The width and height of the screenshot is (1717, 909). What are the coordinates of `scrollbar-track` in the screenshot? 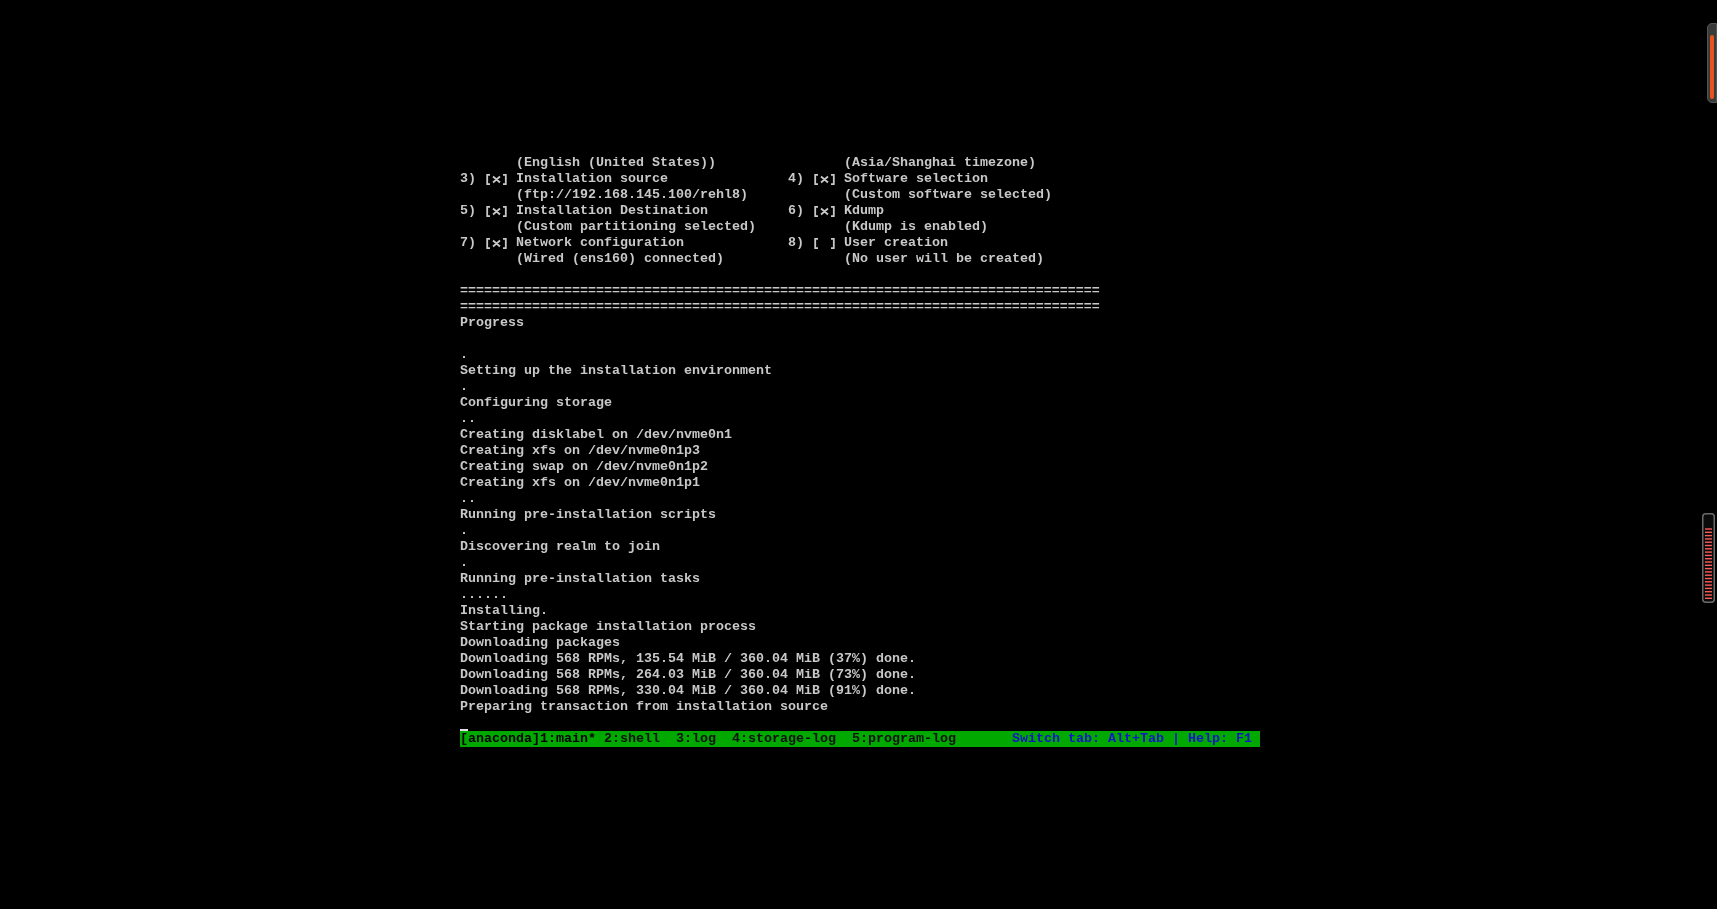 It's located at (1712, 63).